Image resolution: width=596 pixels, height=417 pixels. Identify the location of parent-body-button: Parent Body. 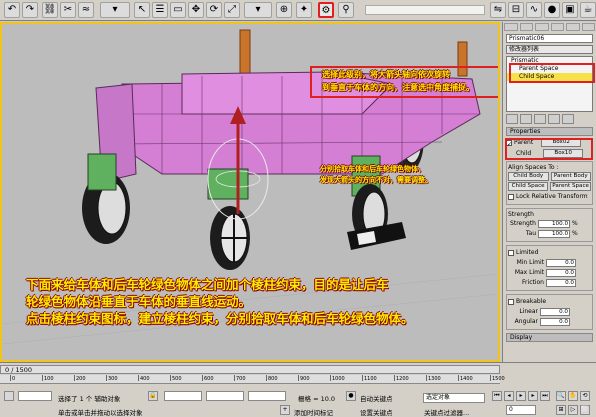
(570, 176).